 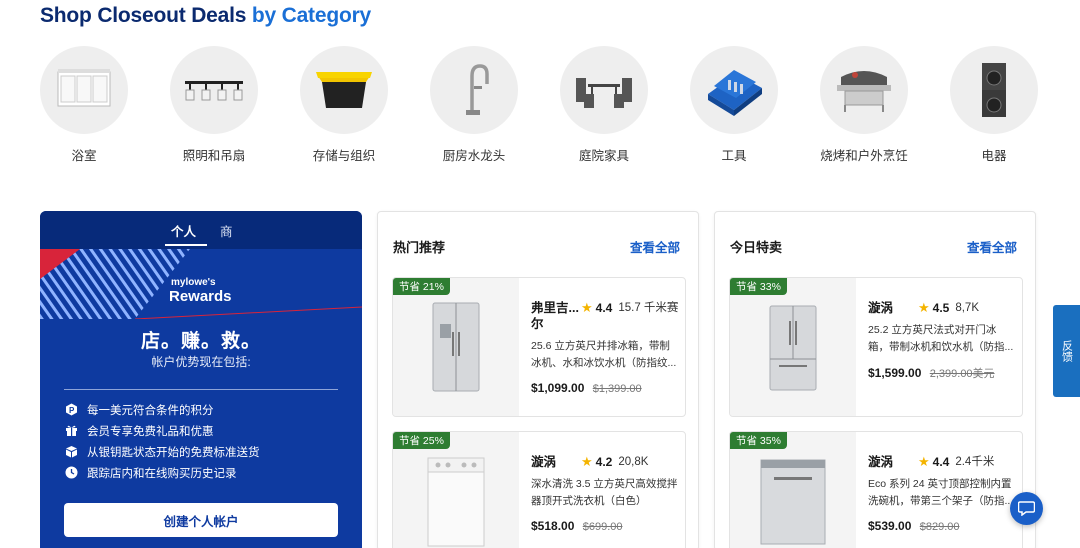 What do you see at coordinates (201, 520) in the screenshot?
I see `create-account-button: 创建个人帐户` at bounding box center [201, 520].